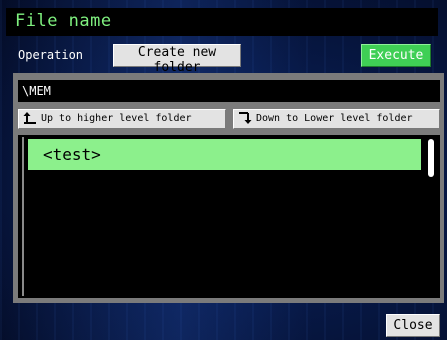 This screenshot has height=340, width=447. What do you see at coordinates (229, 91) in the screenshot?
I see `current-path-field: \MEM` at bounding box center [229, 91].